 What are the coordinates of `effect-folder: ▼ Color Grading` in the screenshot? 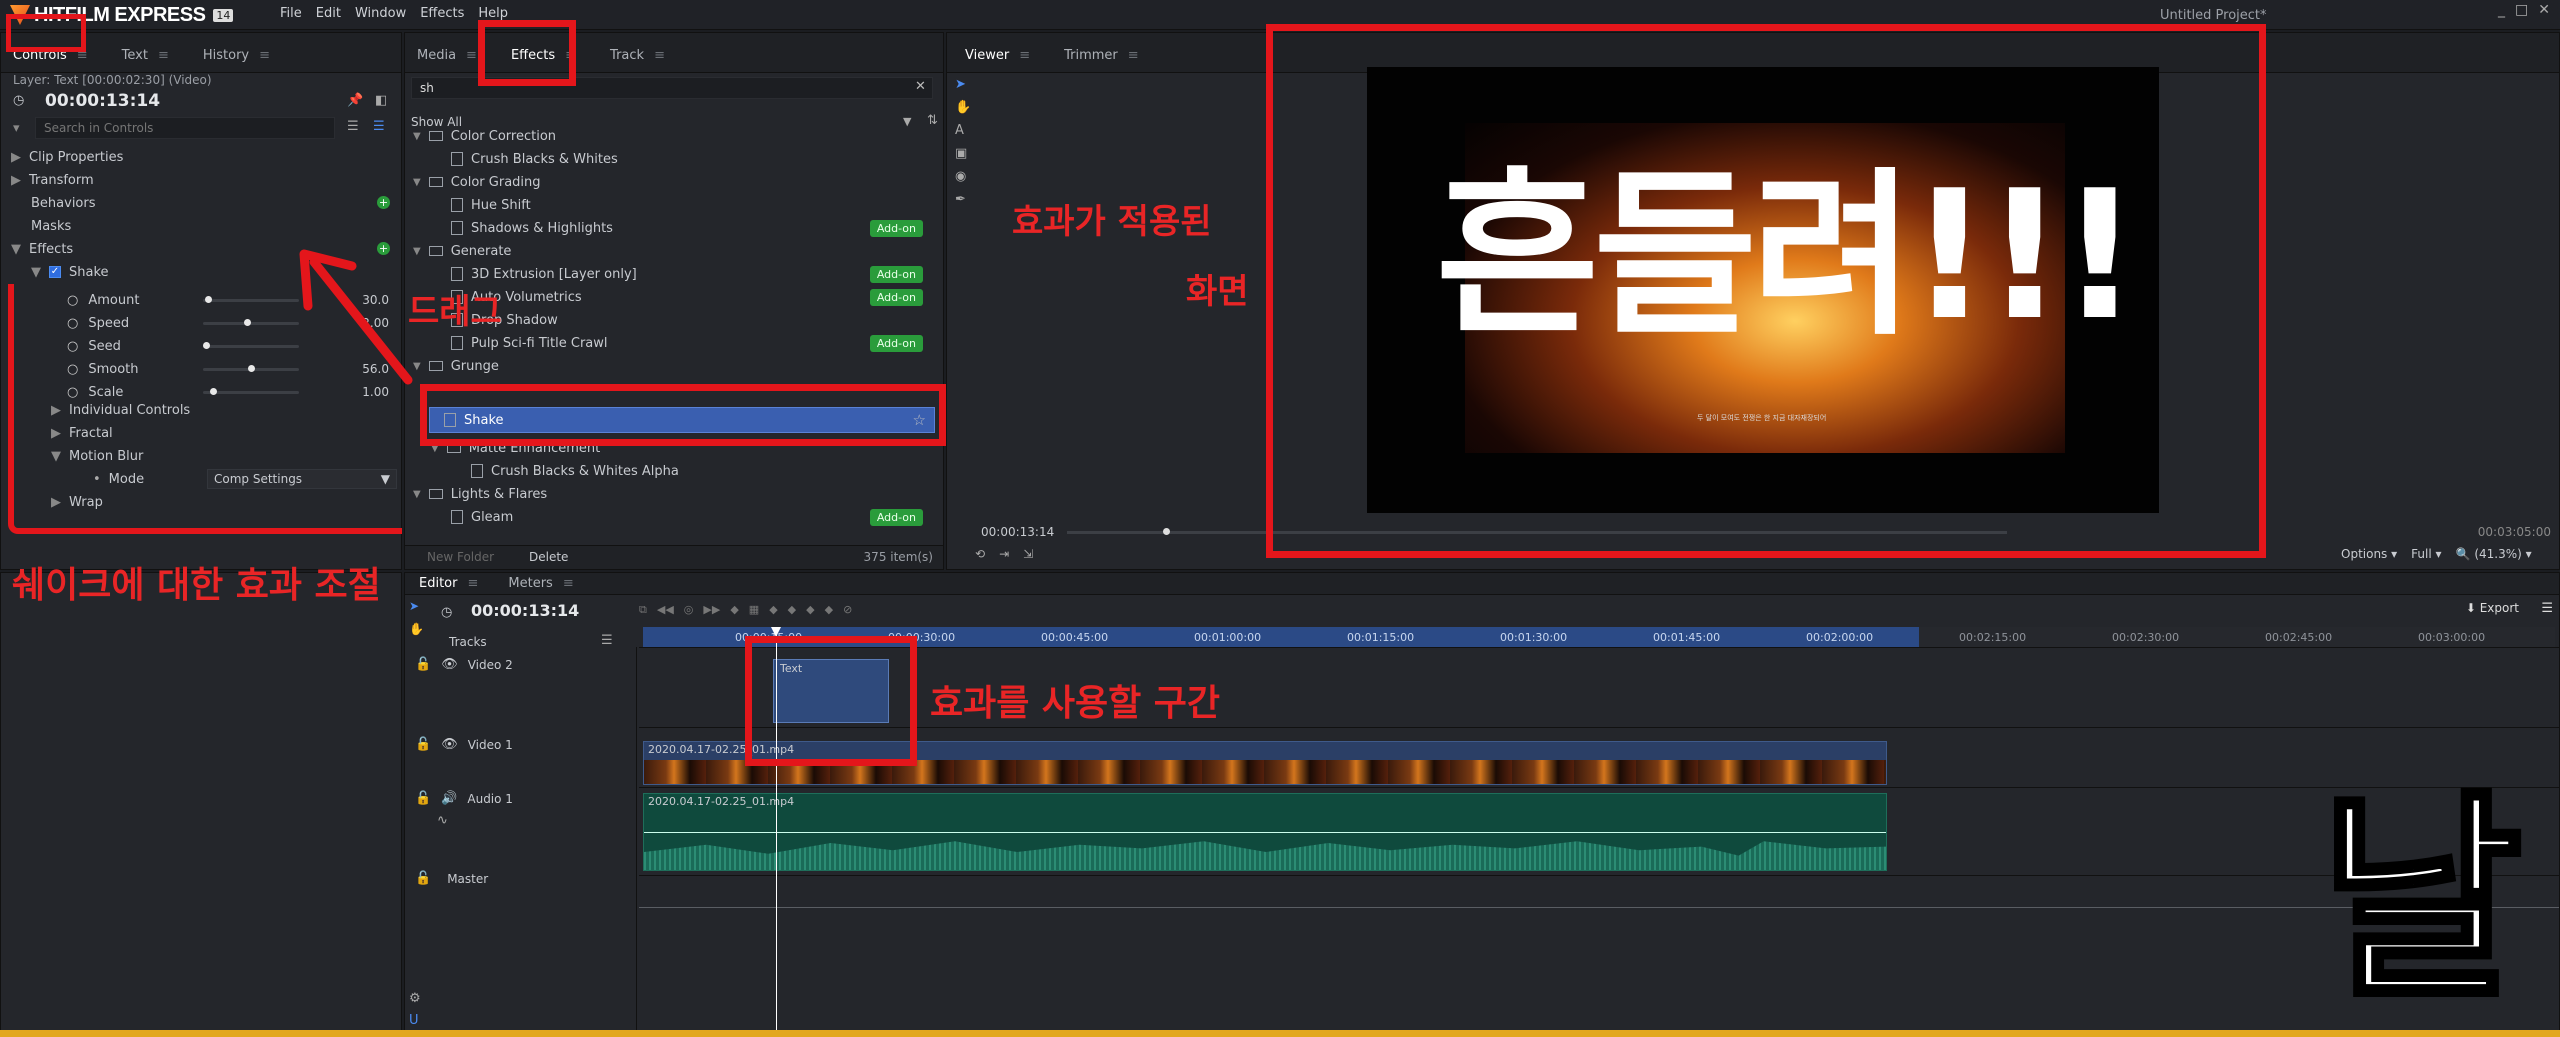 It's located at (673, 182).